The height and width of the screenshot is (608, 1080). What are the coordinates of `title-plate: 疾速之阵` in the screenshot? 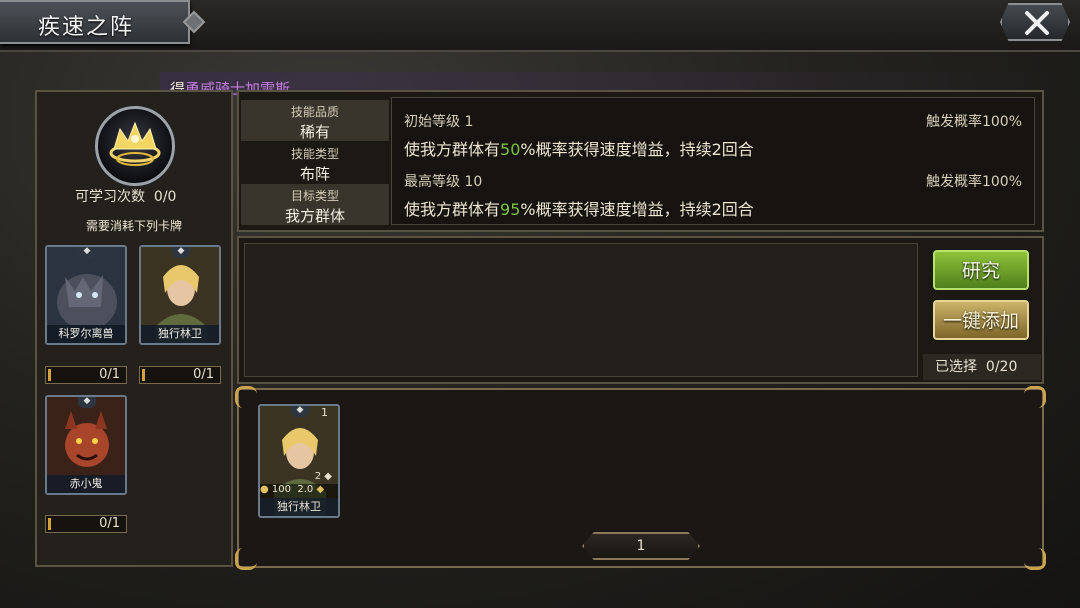 It's located at (103, 22).